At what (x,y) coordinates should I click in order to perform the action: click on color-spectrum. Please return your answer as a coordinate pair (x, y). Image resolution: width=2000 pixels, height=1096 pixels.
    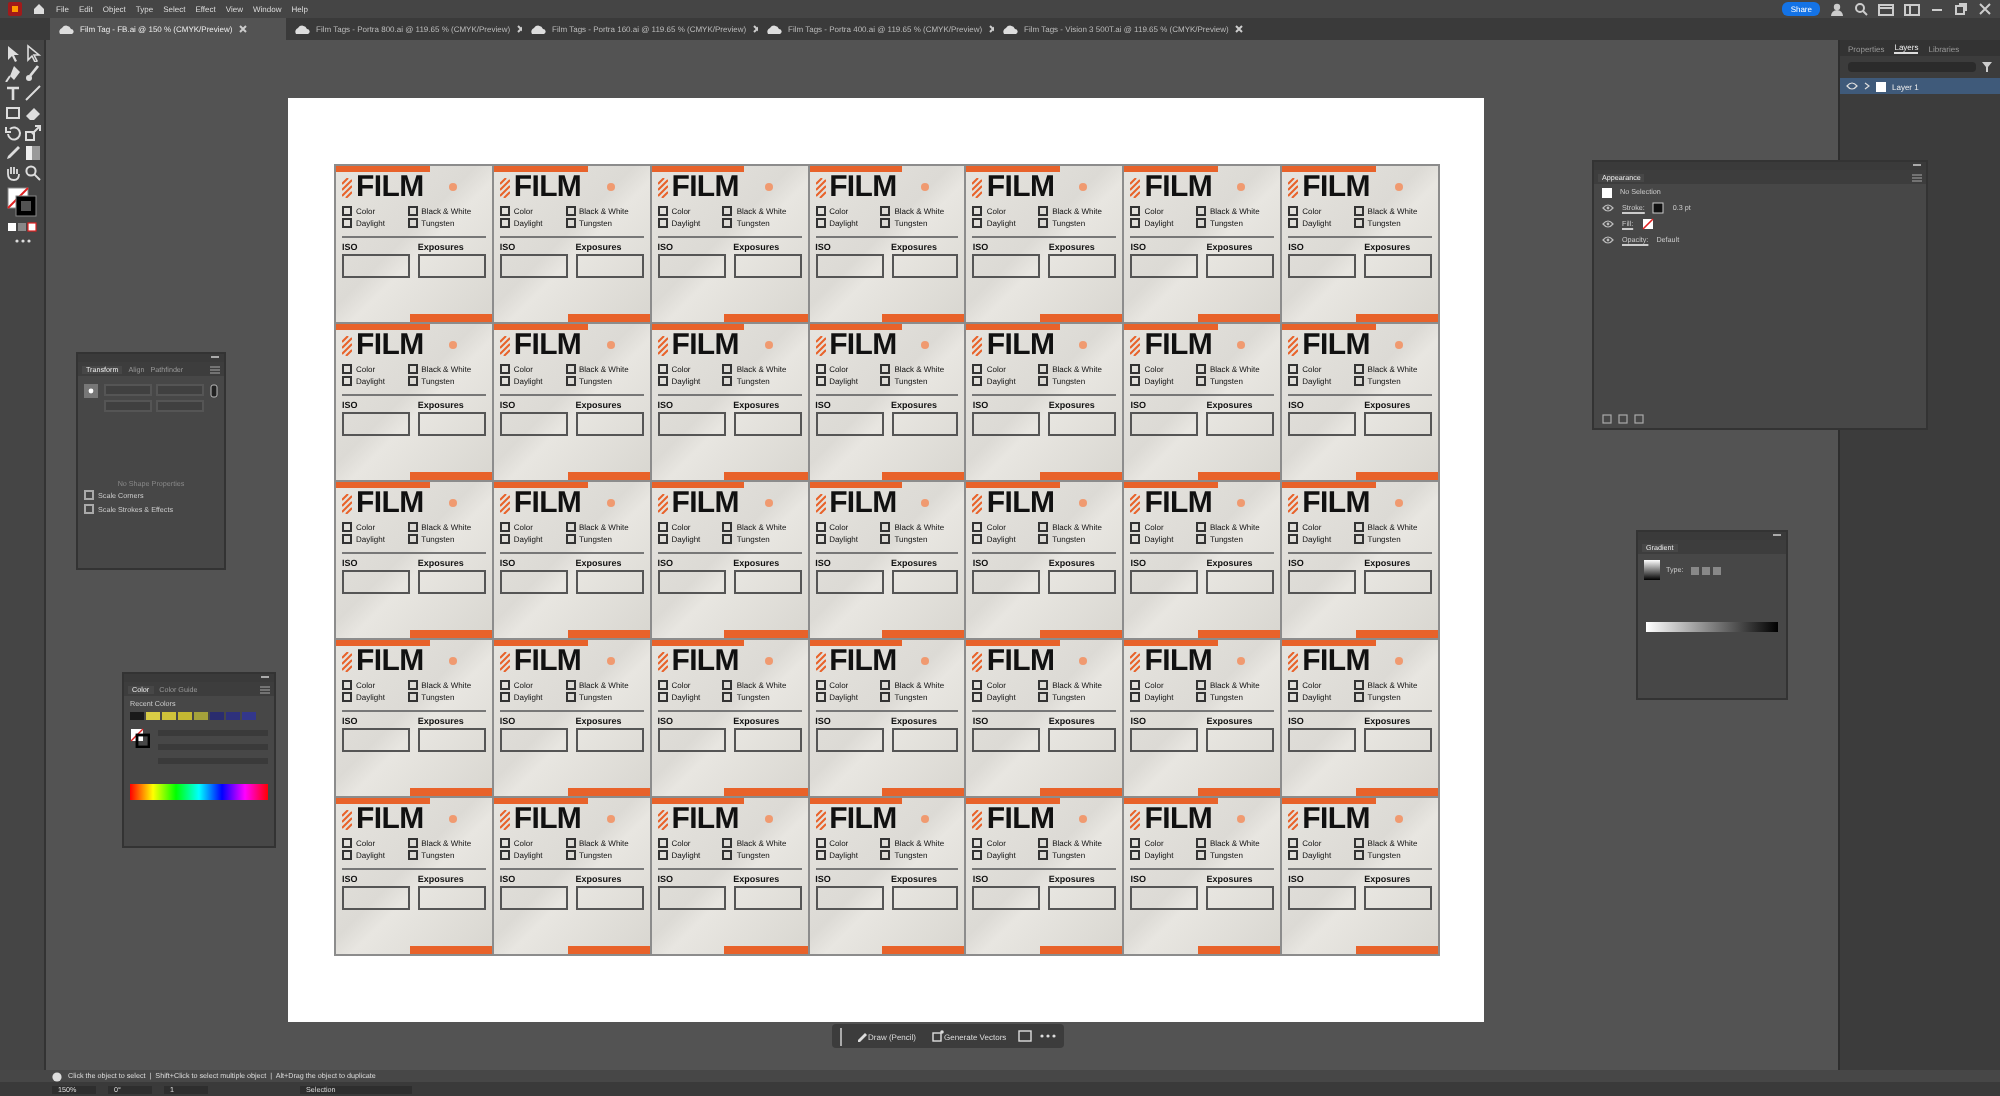
    Looking at the image, I should click on (199, 792).